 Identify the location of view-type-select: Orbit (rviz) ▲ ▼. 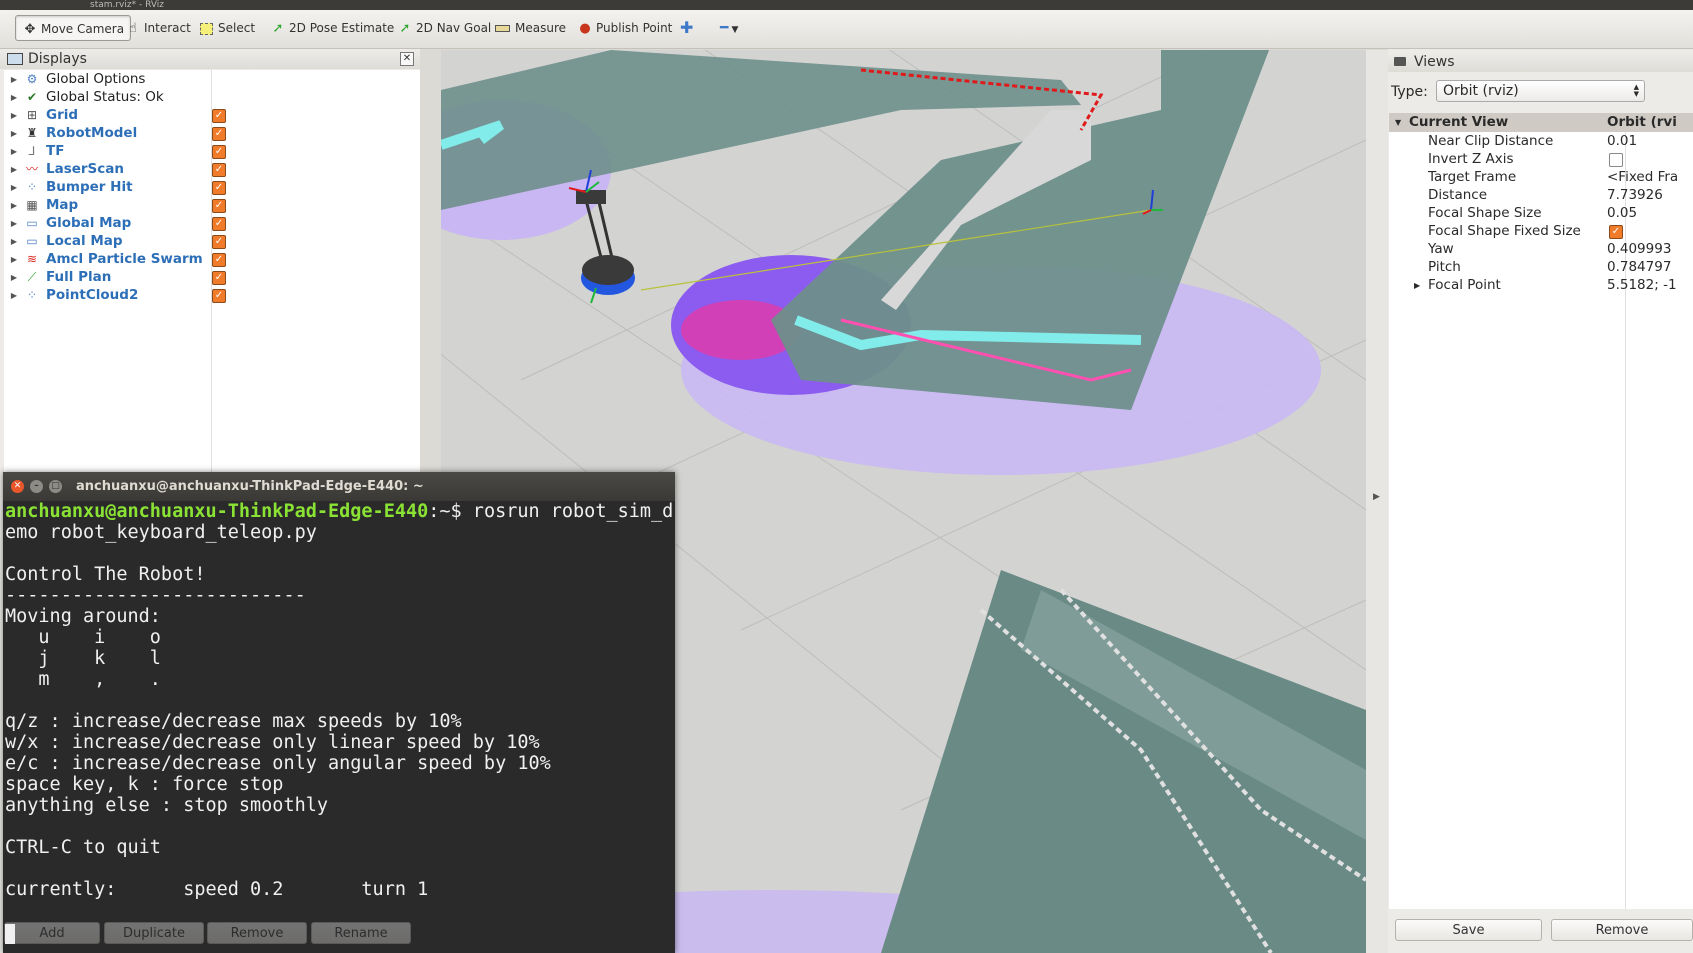
(1540, 91).